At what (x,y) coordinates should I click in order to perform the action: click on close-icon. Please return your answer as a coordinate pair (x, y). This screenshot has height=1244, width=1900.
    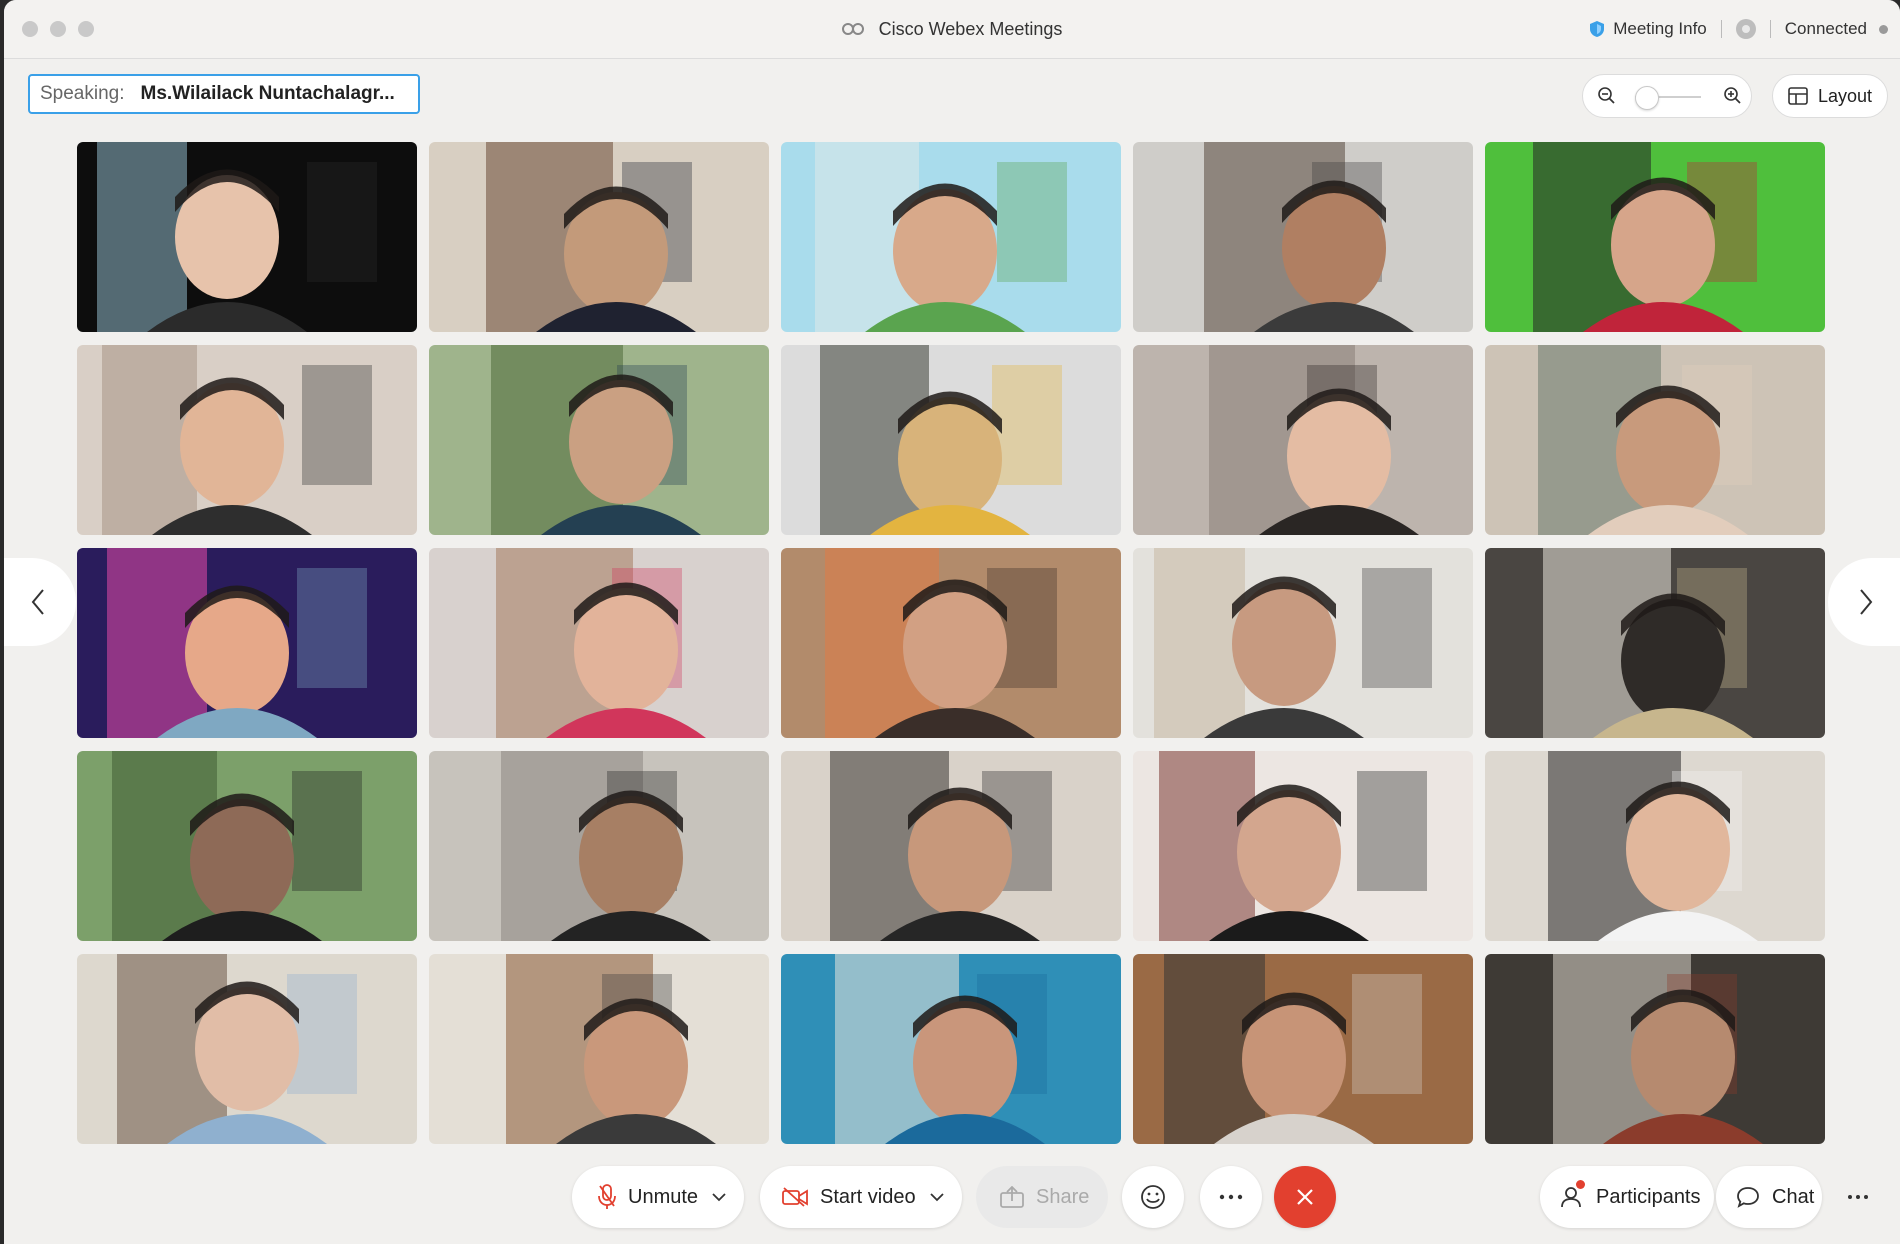
    Looking at the image, I should click on (1305, 1197).